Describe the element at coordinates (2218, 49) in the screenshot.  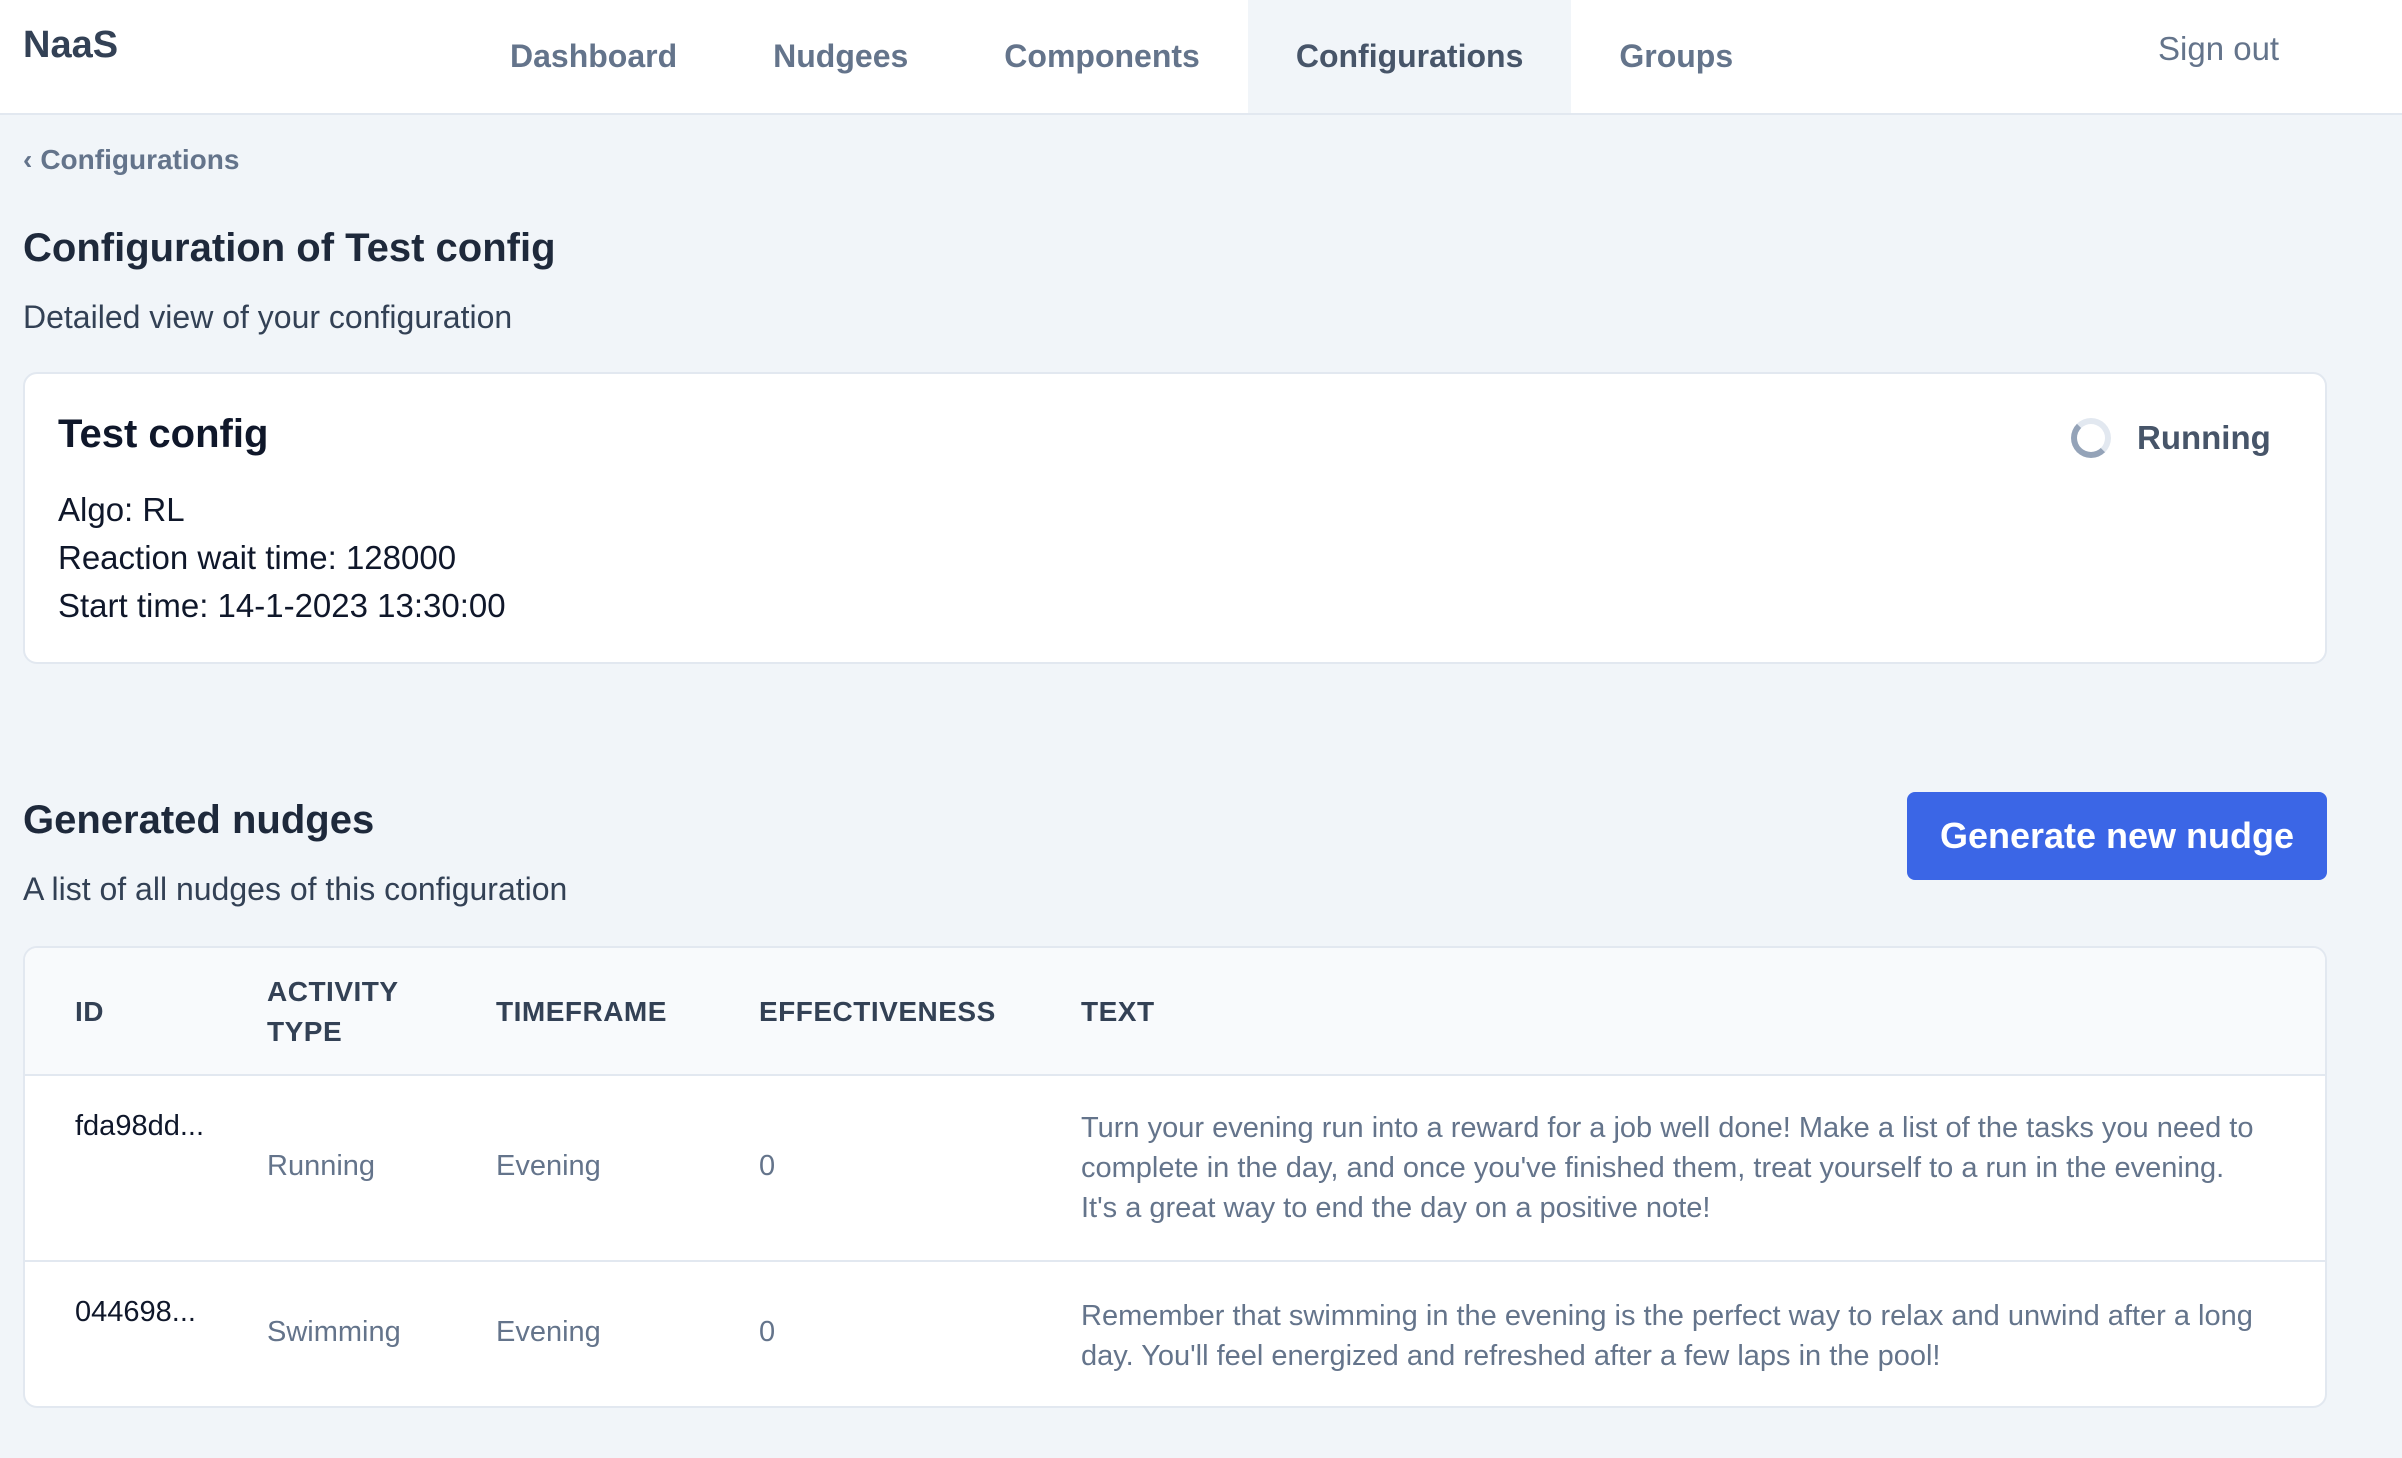
I see `sign-out-link: Sign out` at that location.